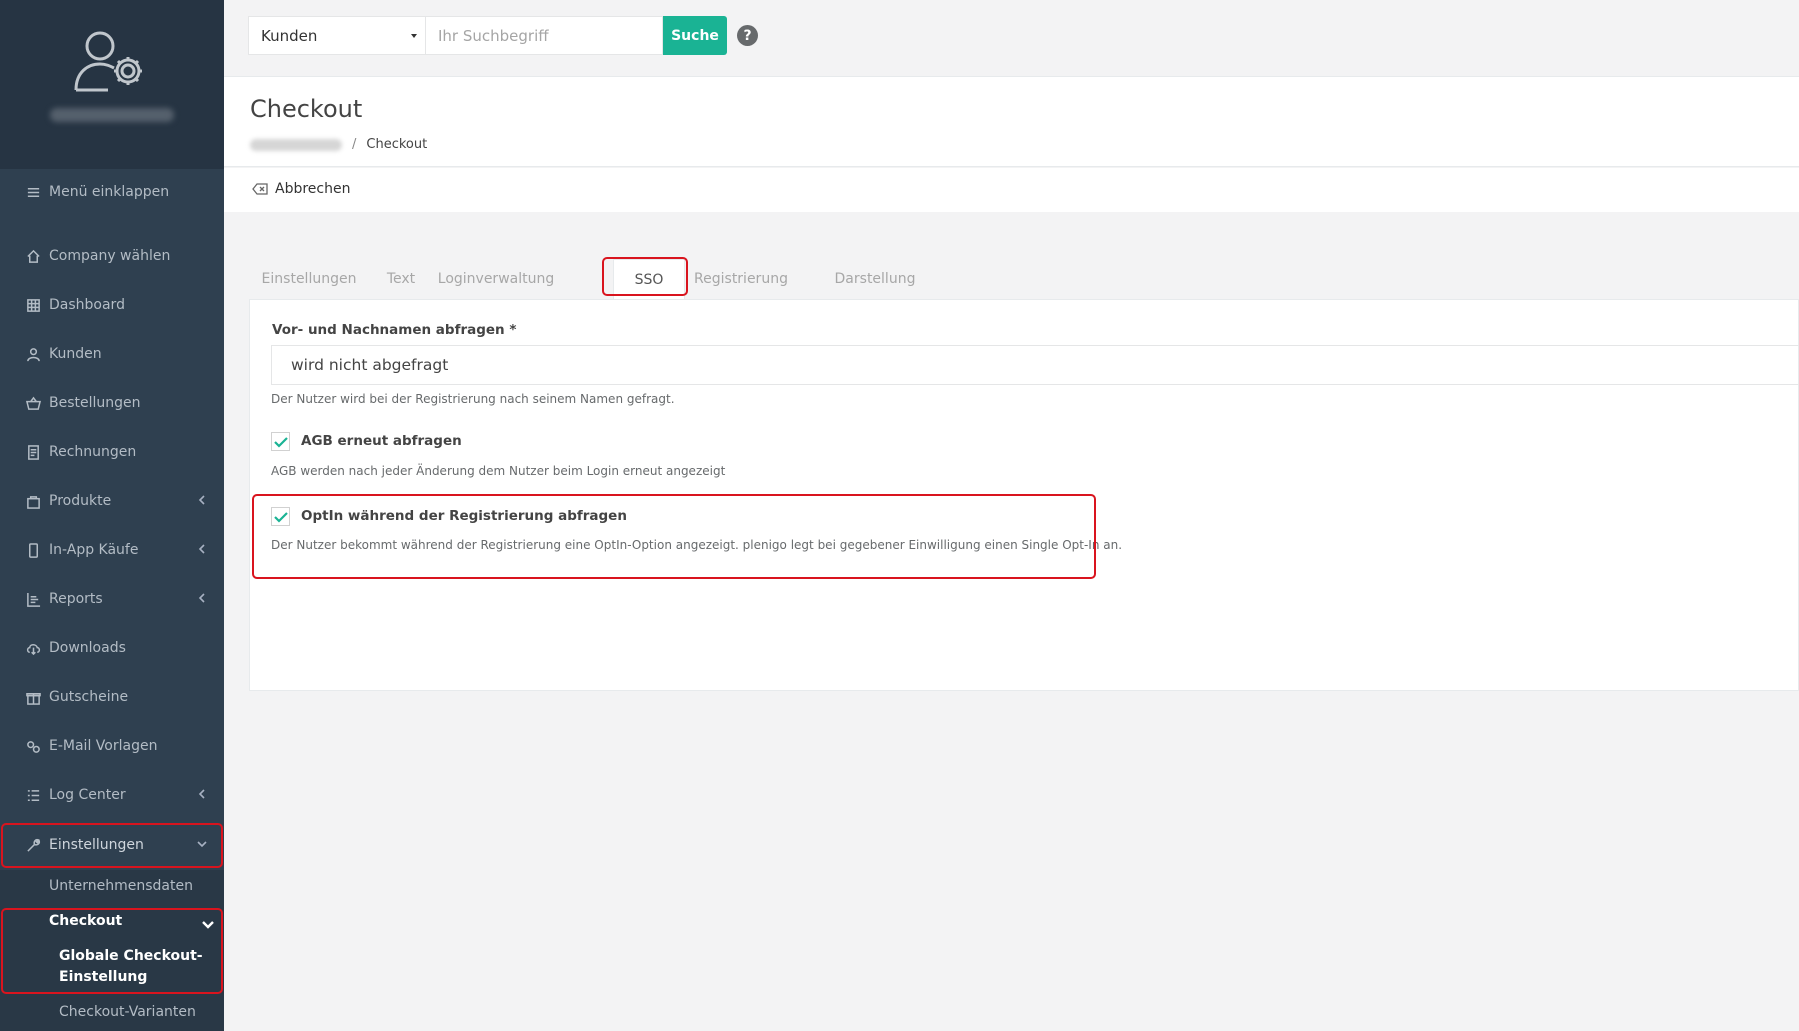 The image size is (1799, 1031). I want to click on gift-icon, so click(33, 697).